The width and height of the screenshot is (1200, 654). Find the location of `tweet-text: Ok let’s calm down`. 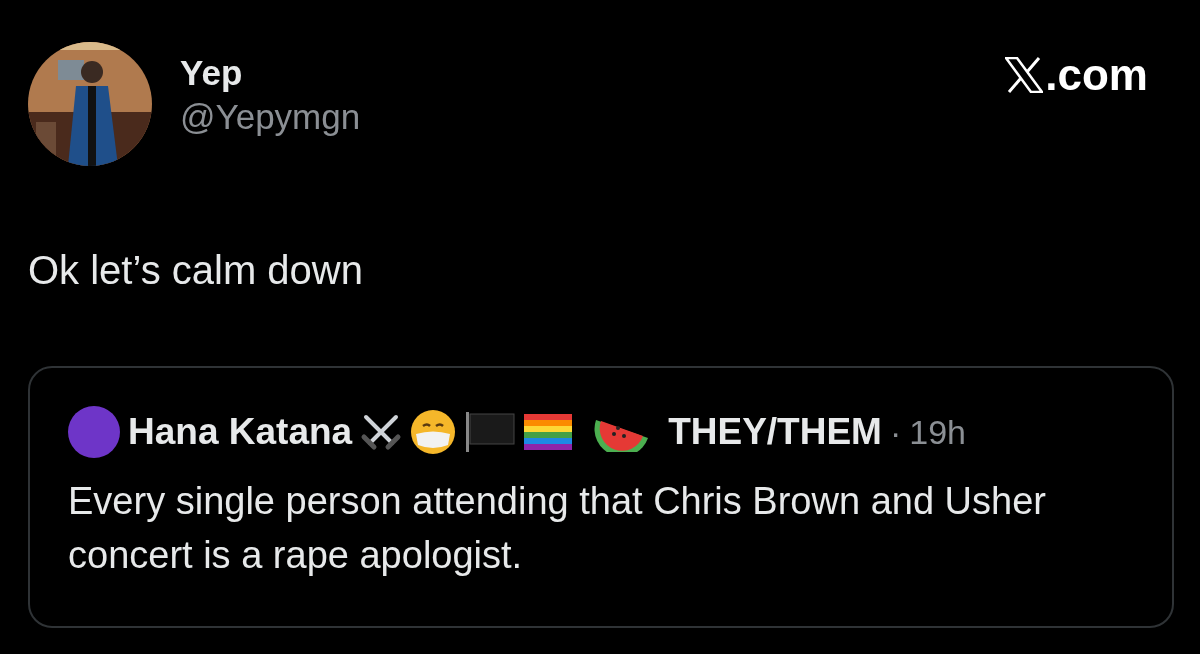

tweet-text: Ok let’s calm down is located at coordinates (196, 270).